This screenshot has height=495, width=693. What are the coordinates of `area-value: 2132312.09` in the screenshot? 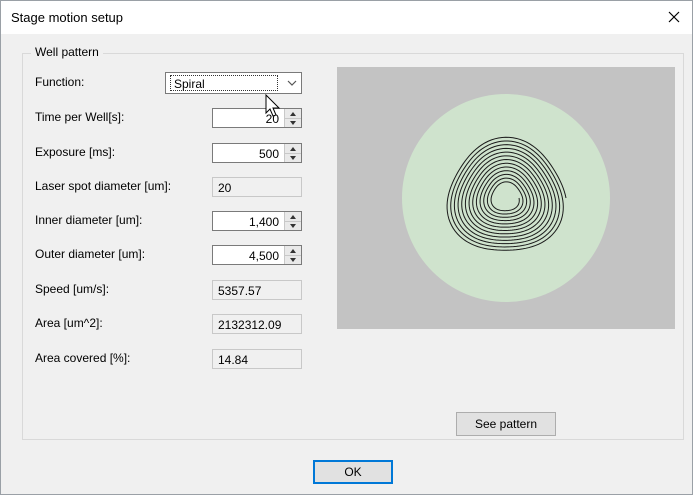 It's located at (250, 325).